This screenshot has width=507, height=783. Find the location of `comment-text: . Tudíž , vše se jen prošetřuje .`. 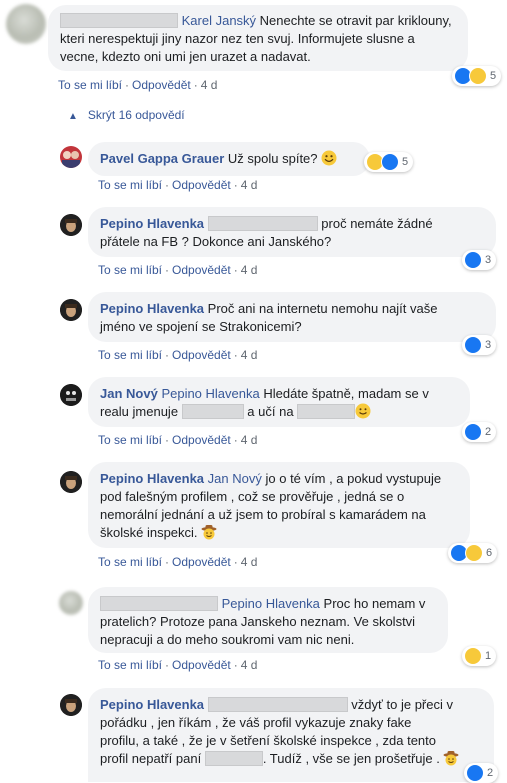

comment-text: . Tudíž , vše se jen prošetřuje . is located at coordinates (351, 758).